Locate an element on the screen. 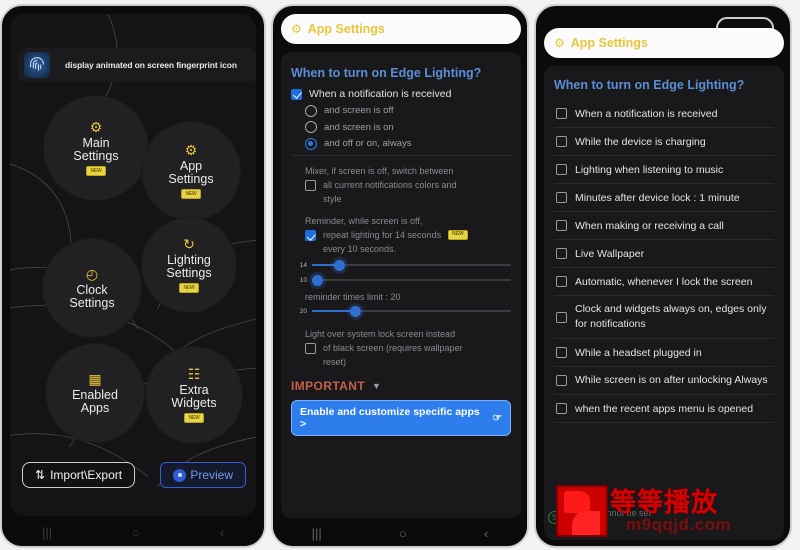  list-item: While the device is charging is located at coordinates (664, 142).